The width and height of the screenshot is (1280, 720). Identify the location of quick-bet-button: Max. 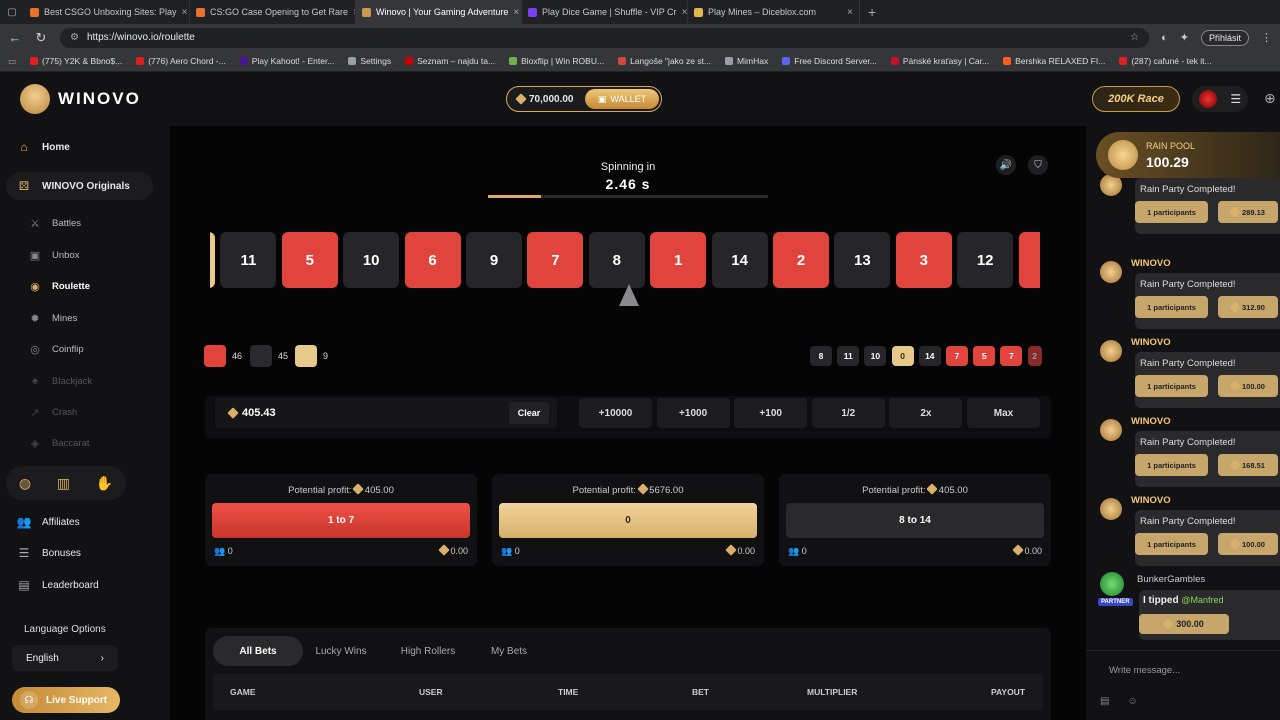
(1003, 413).